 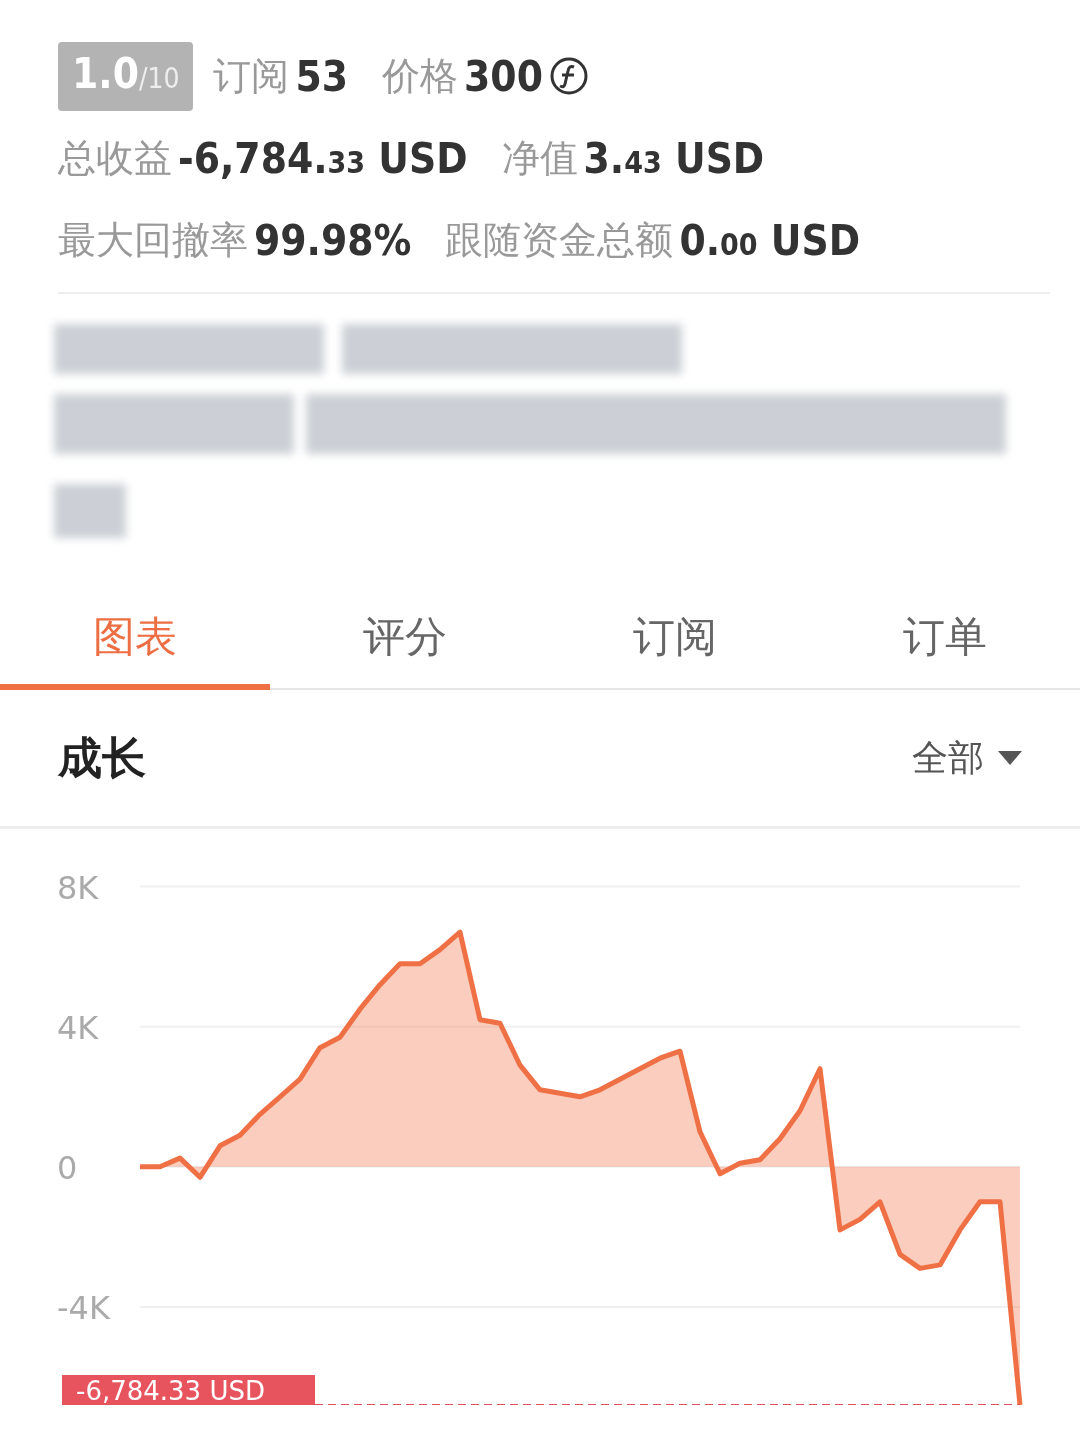 I want to click on tab: 图表, so click(x=135, y=642).